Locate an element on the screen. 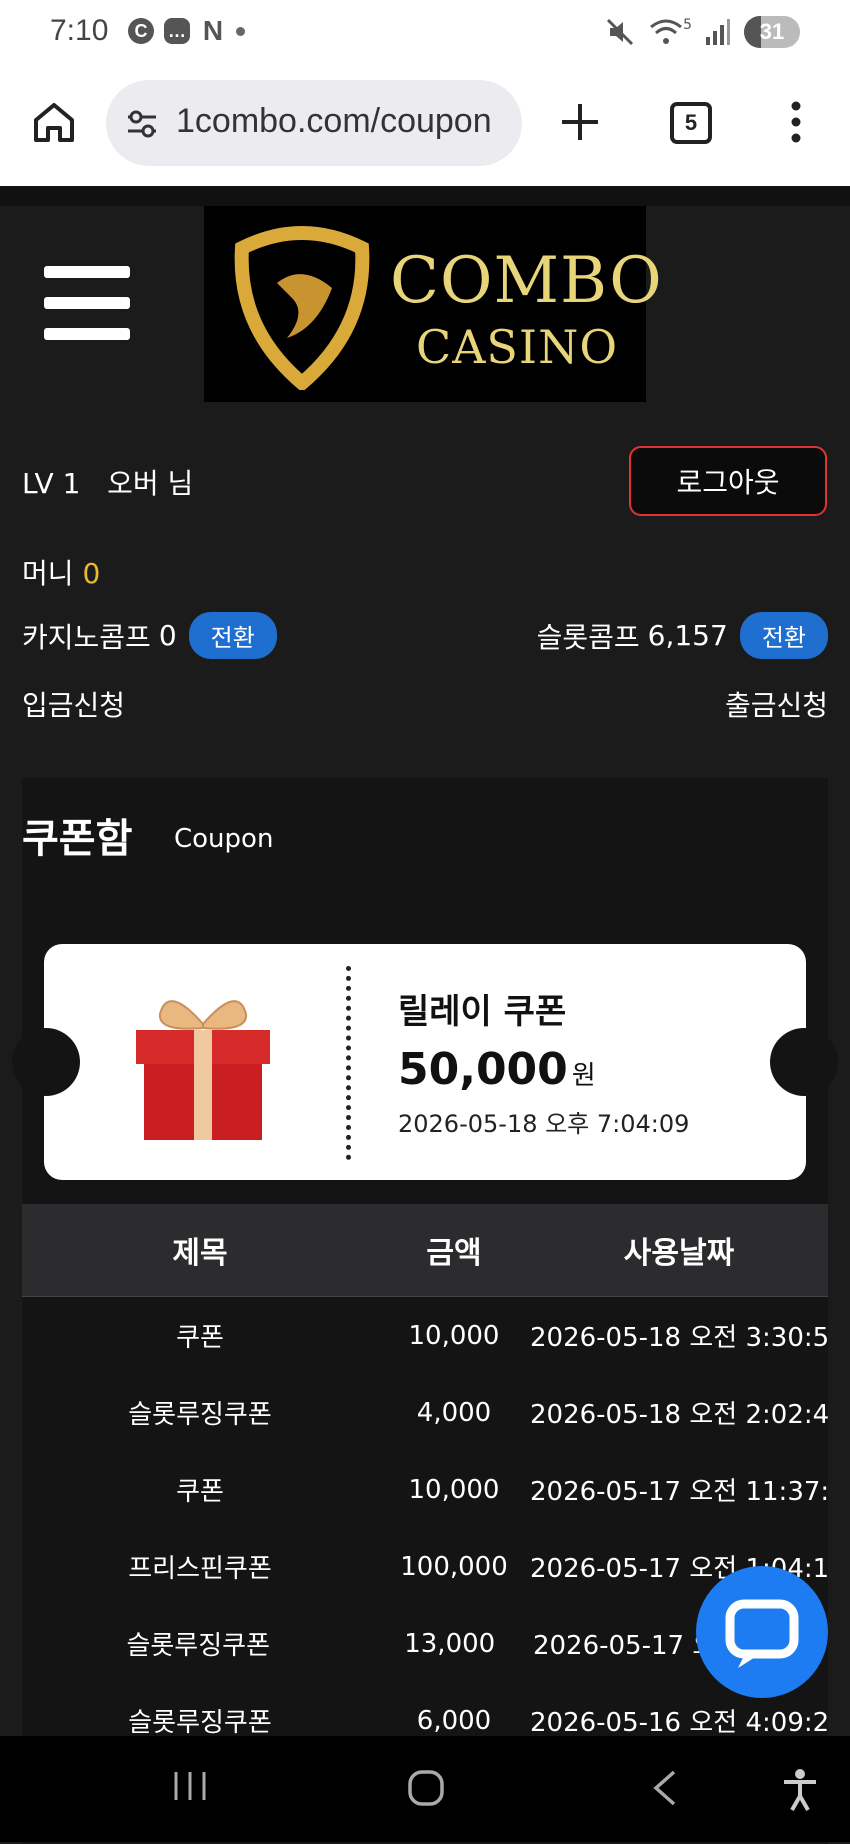  money-row: 머니 0 is located at coordinates (61, 572).